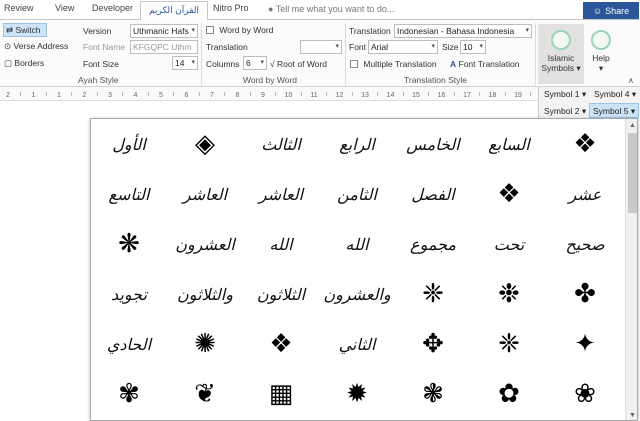 The width and height of the screenshot is (640, 421). Describe the element at coordinates (129, 294) in the screenshot. I see `symbol-item: تجويد` at that location.